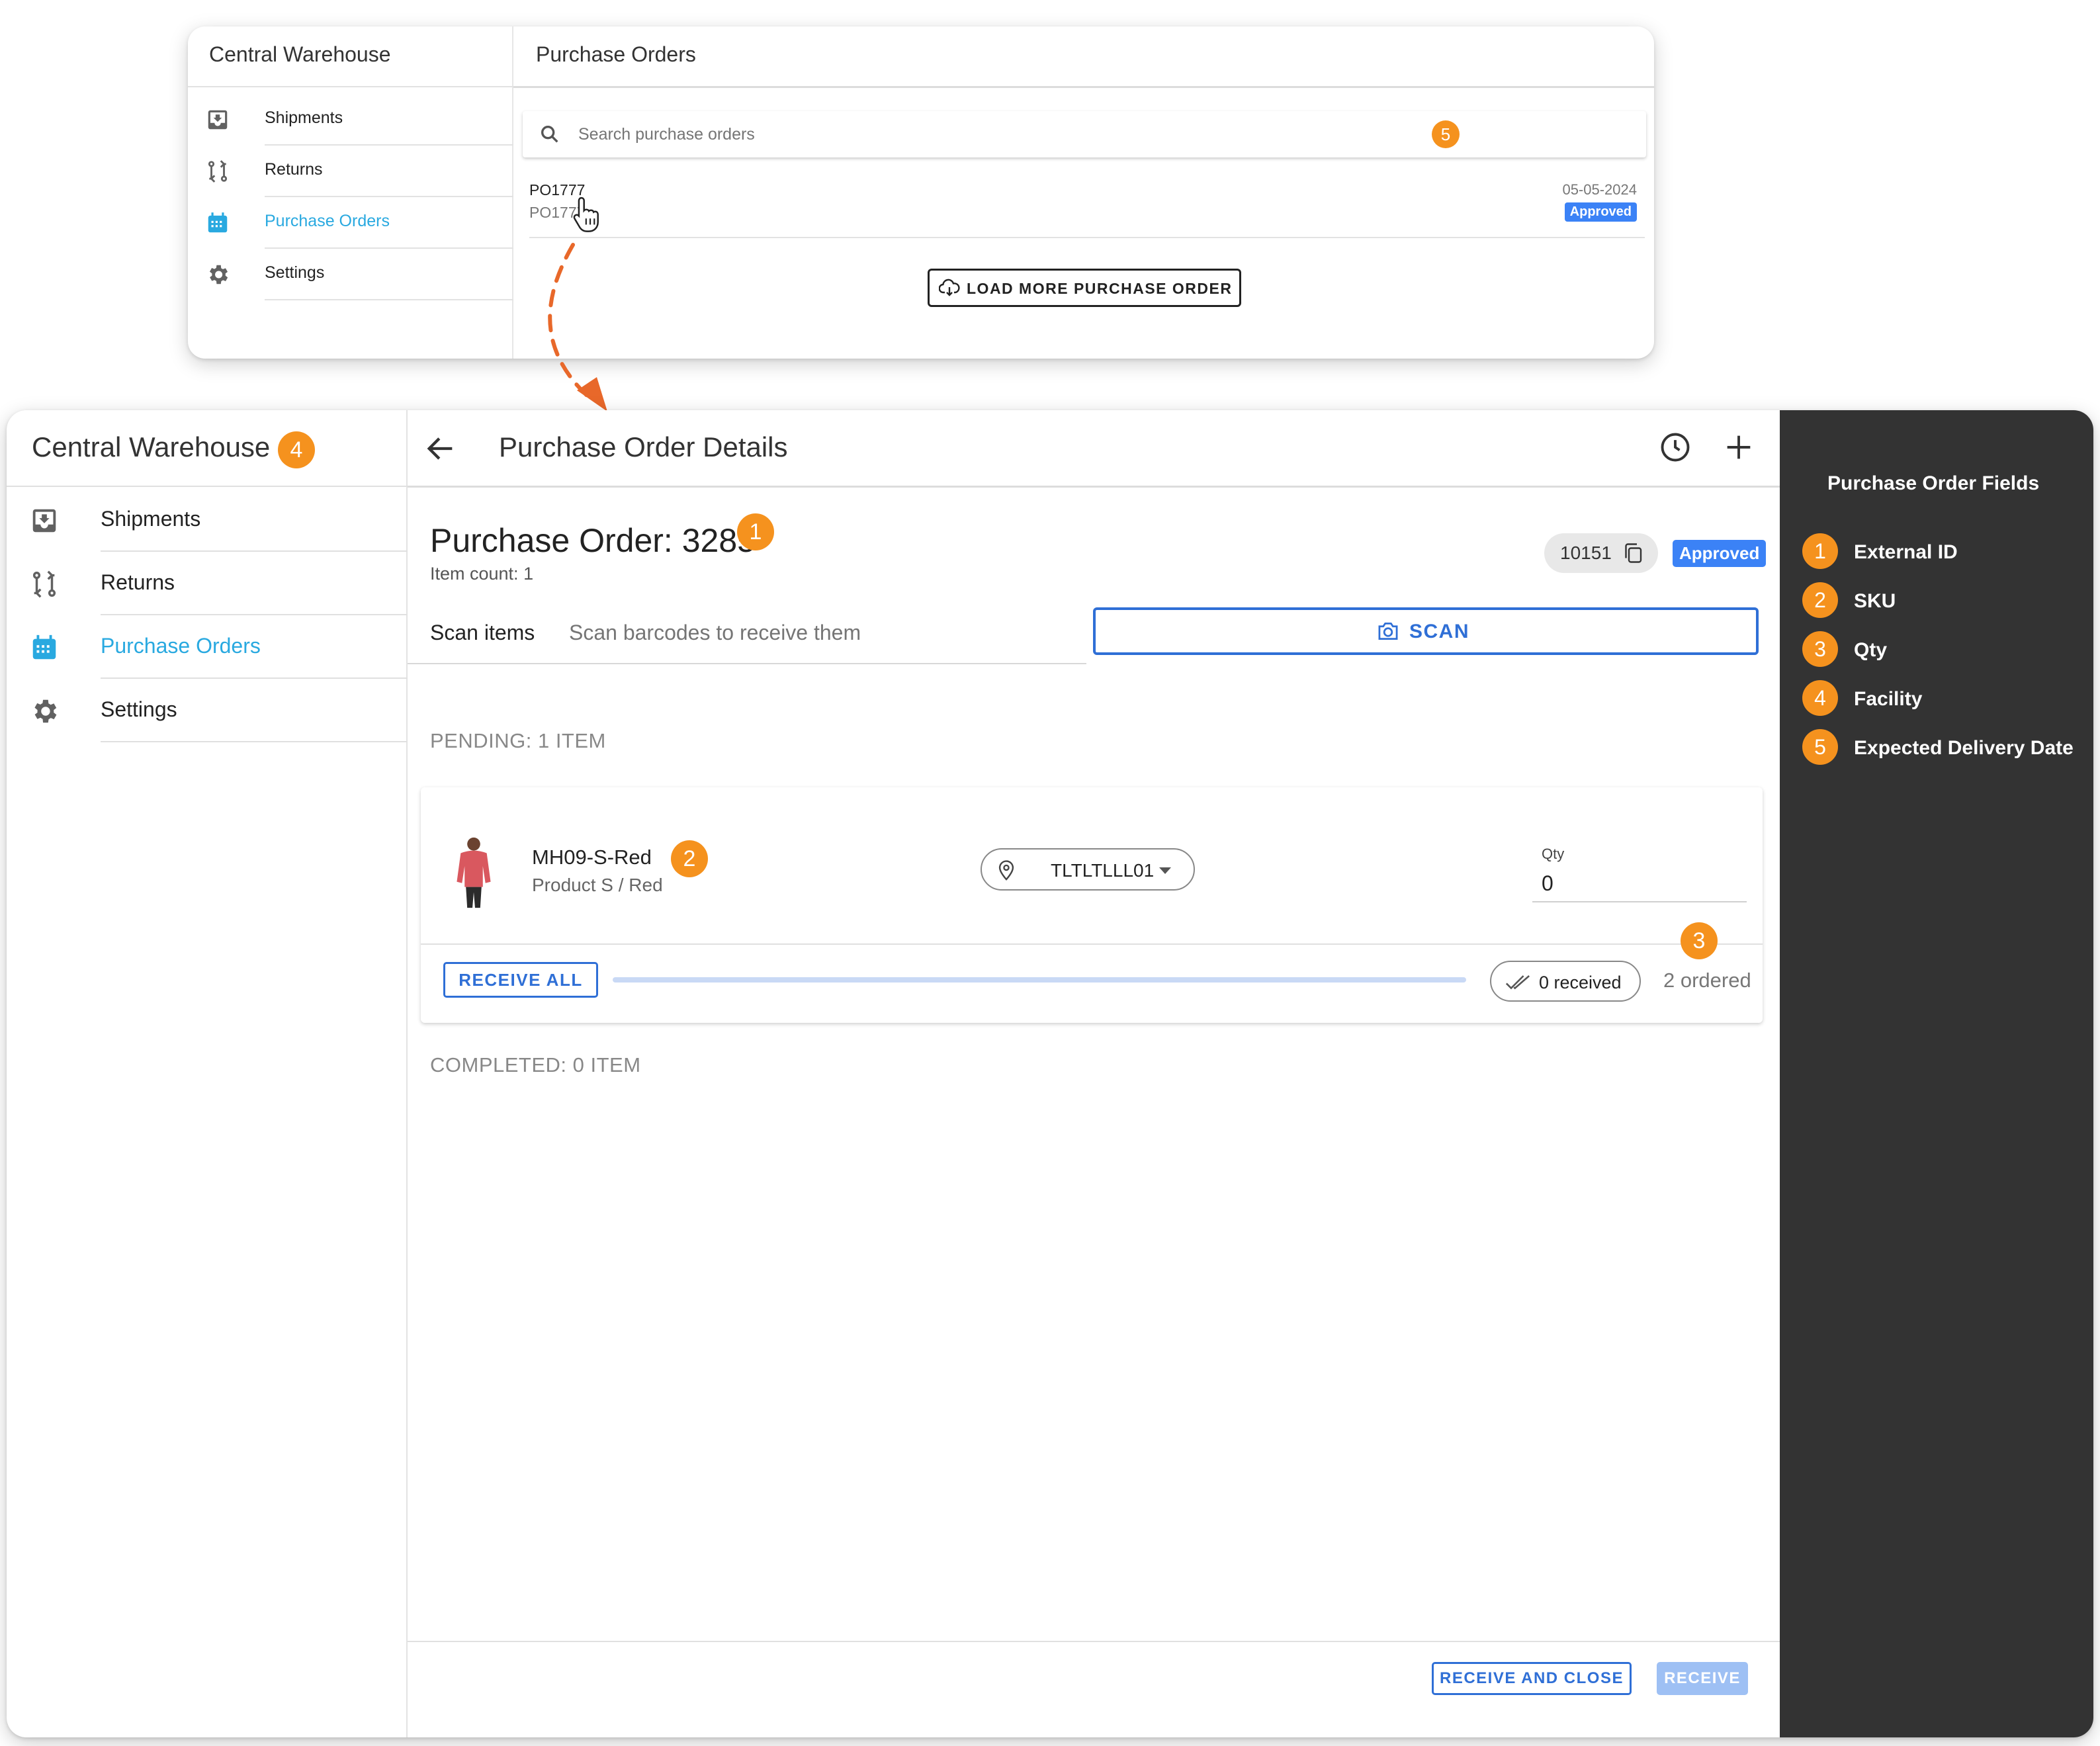  Describe the element at coordinates (1888, 699) in the screenshot. I see `legend-label: Facility` at that location.